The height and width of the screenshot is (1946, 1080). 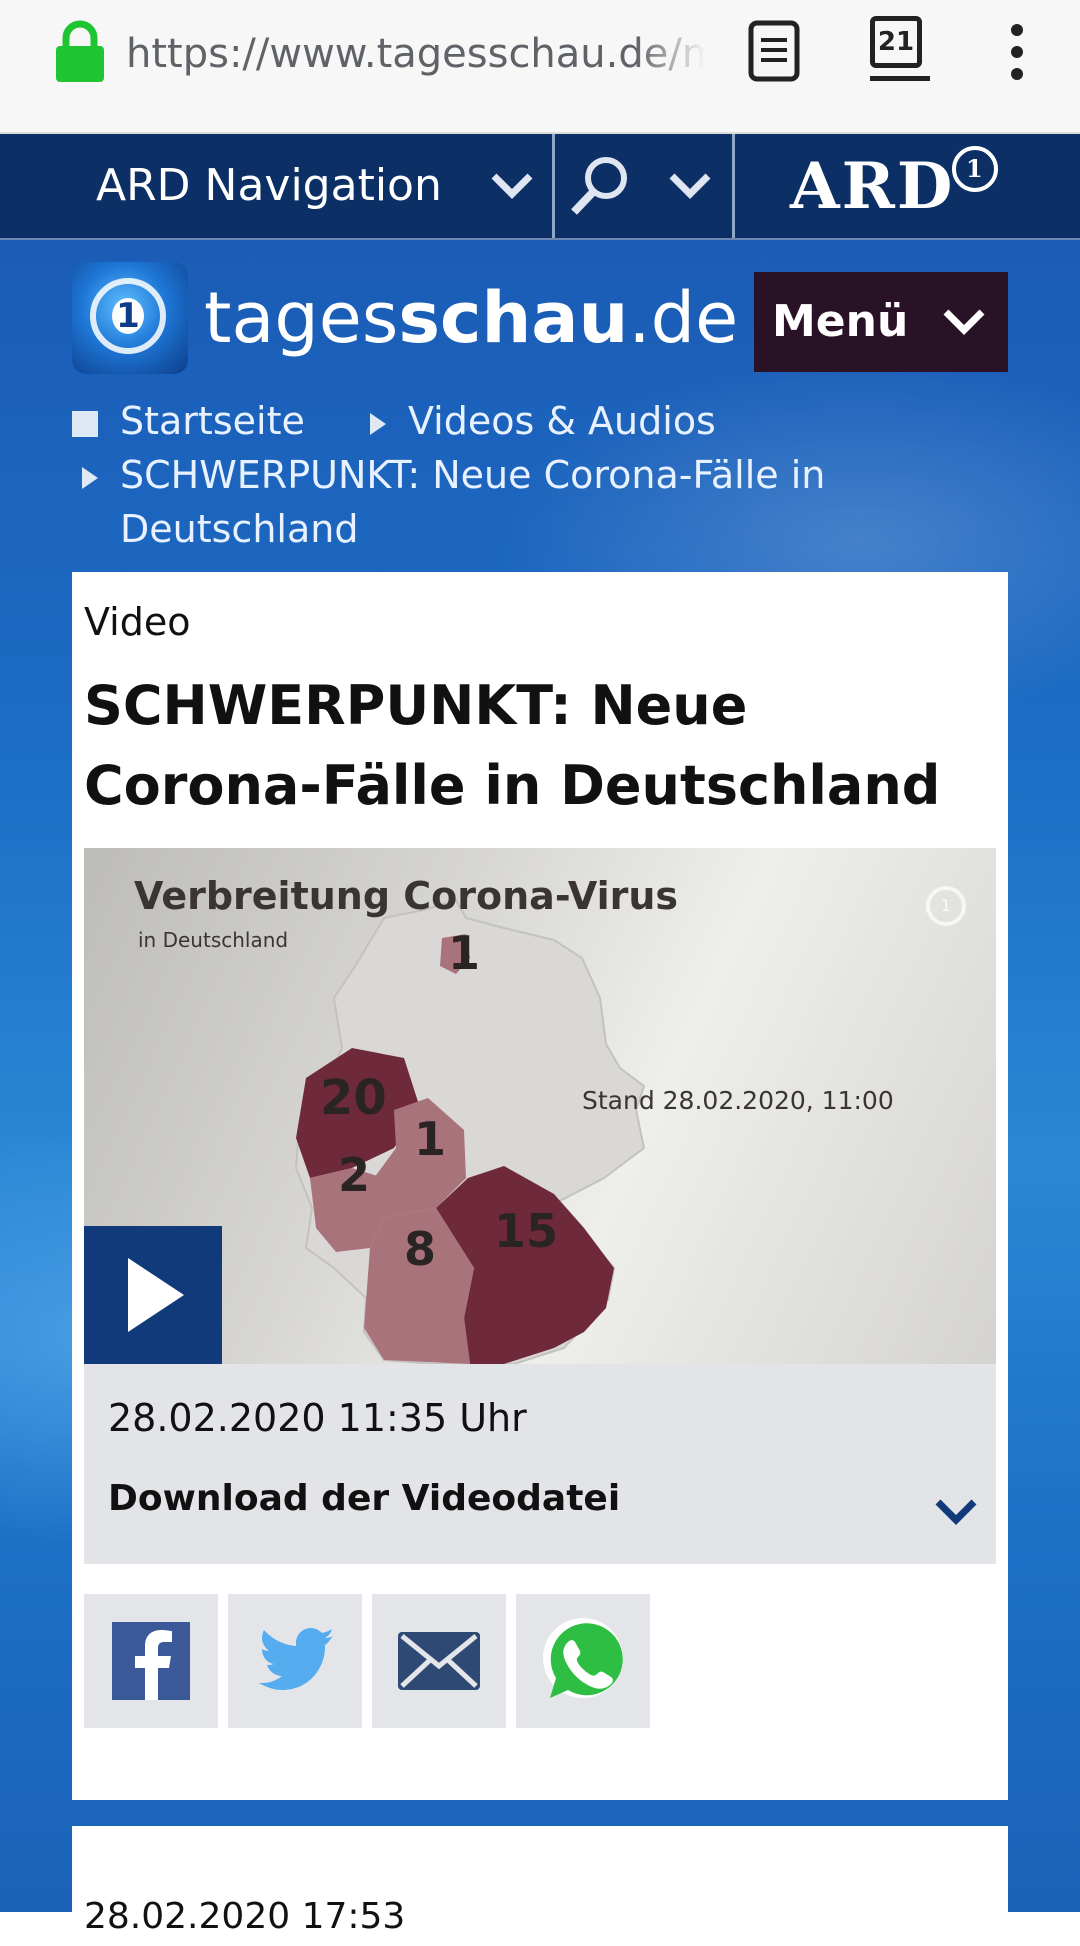 I want to click on next-article-timestamp: 28.02.2020 17:53, so click(x=245, y=1916).